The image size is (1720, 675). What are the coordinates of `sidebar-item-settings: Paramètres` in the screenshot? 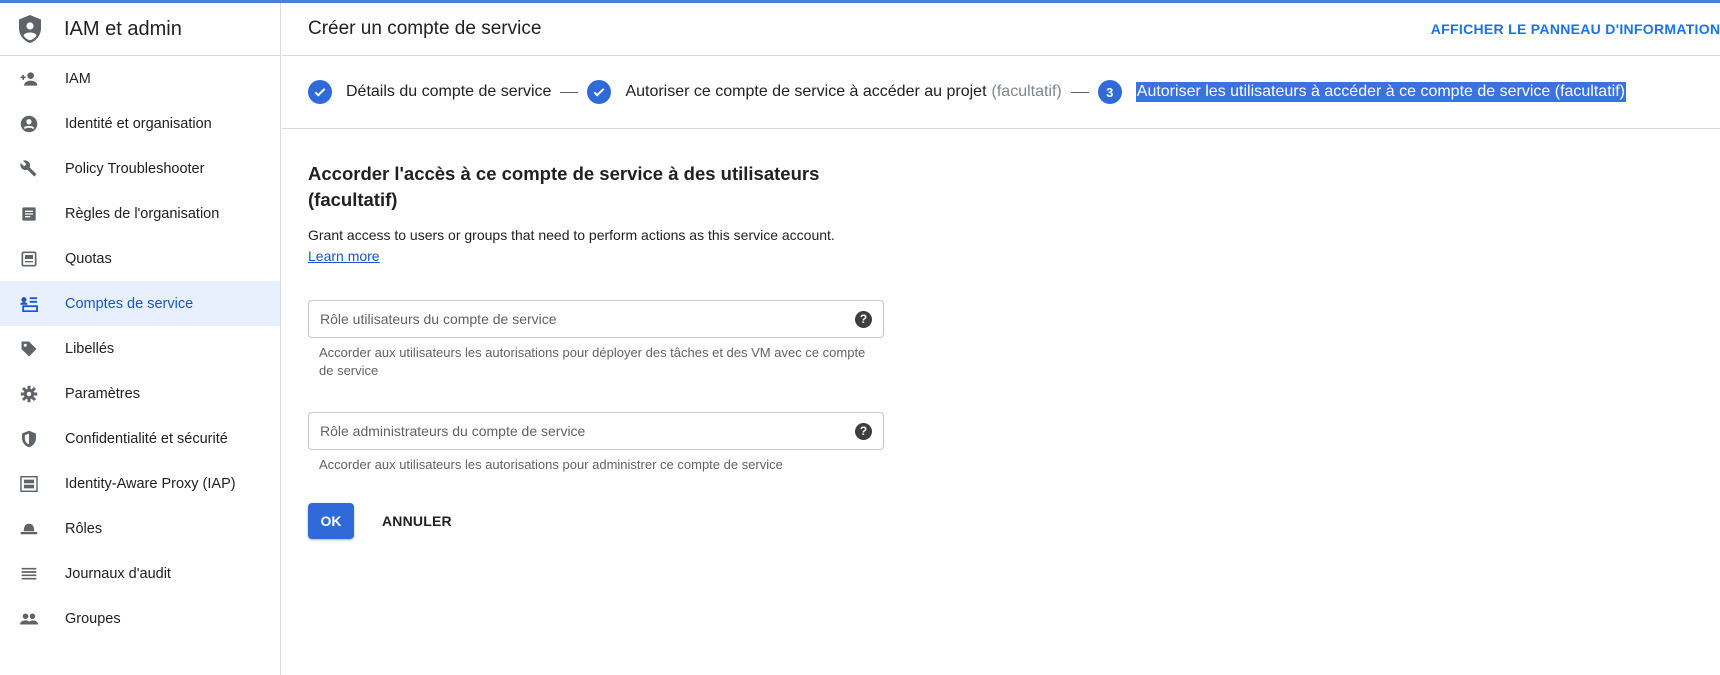 It's located at (140, 393).